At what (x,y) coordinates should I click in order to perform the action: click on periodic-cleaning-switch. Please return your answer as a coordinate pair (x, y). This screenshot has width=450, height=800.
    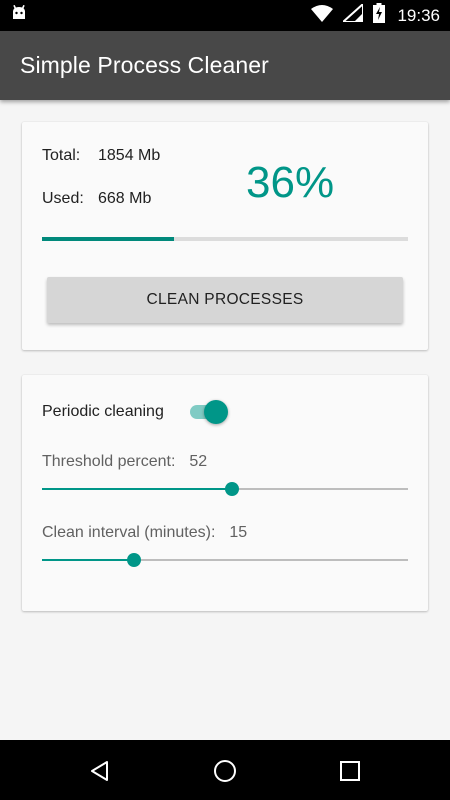
    Looking at the image, I should click on (211, 412).